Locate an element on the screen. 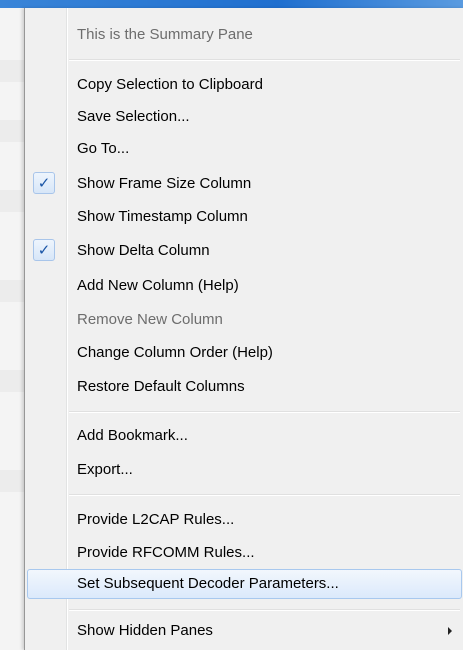  menu-item-label: Change Column Order (Help) is located at coordinates (175, 352).